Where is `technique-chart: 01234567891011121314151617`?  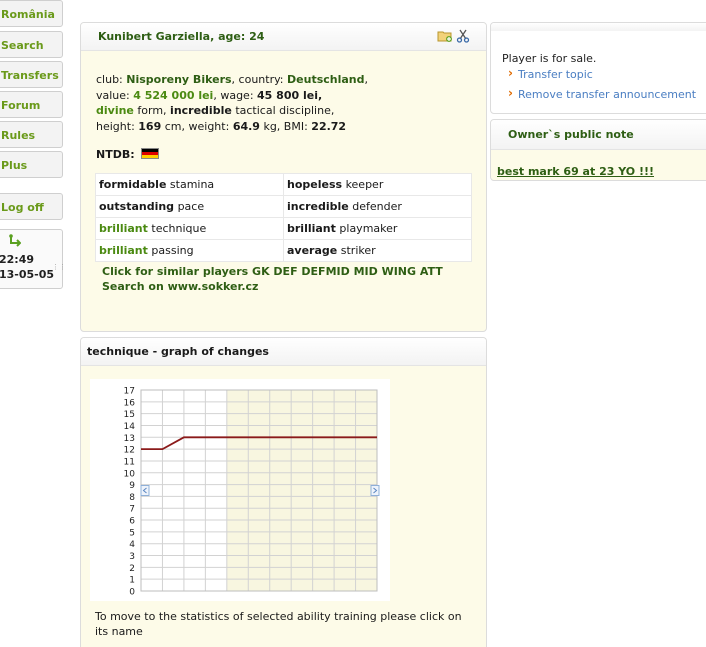 technique-chart: 01234567891011121314151617 is located at coordinates (252, 492).